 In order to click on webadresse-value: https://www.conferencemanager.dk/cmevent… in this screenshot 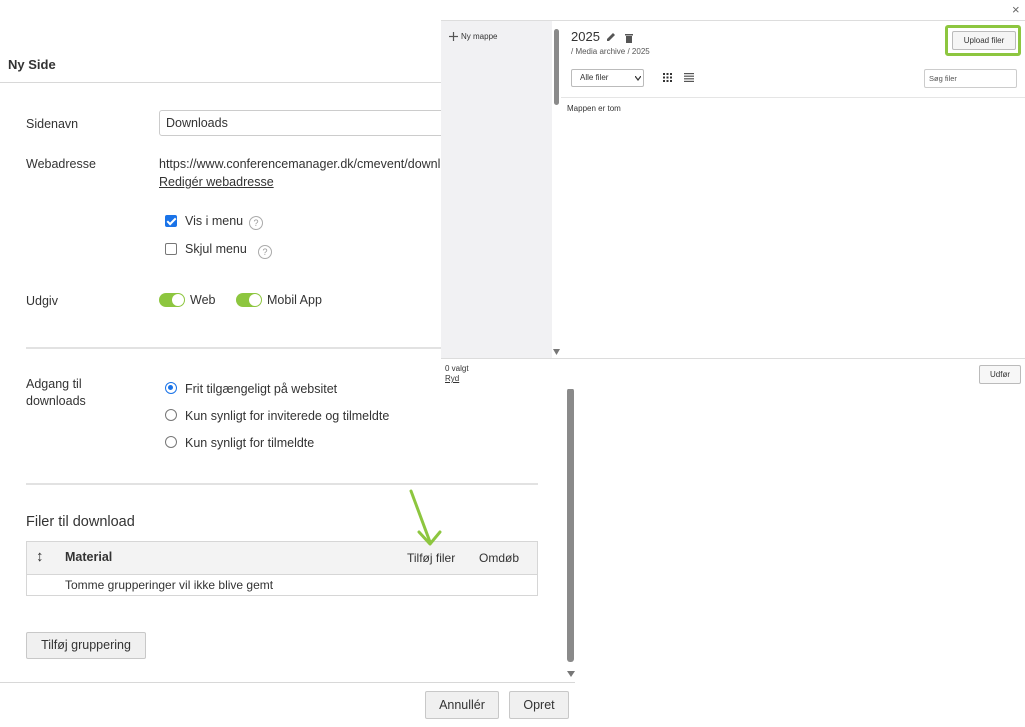, I will do `click(300, 164)`.